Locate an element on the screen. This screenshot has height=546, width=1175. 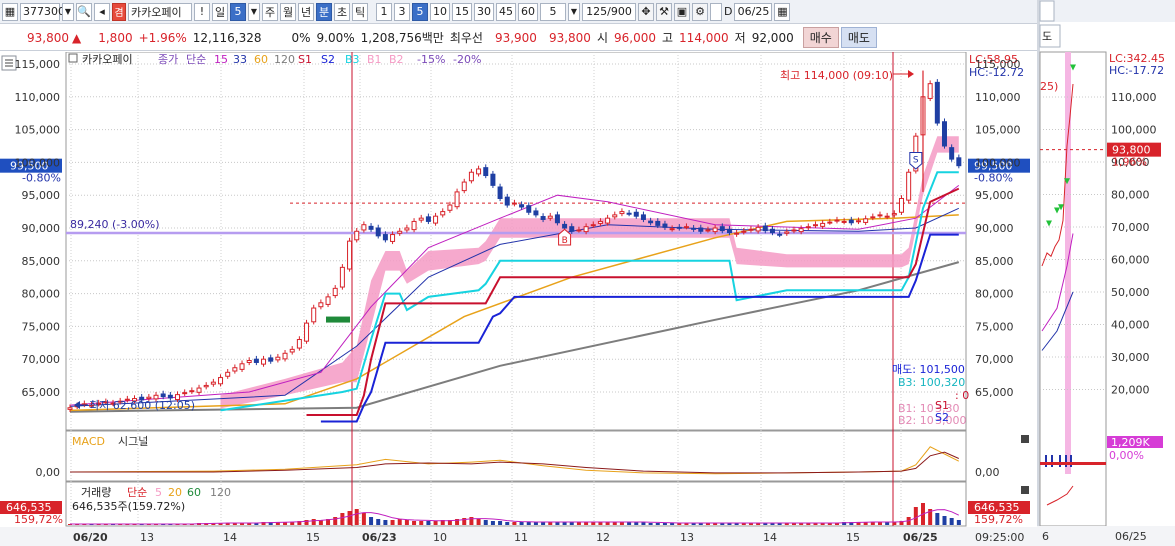
interval-button: 10 is located at coordinates (440, 11).